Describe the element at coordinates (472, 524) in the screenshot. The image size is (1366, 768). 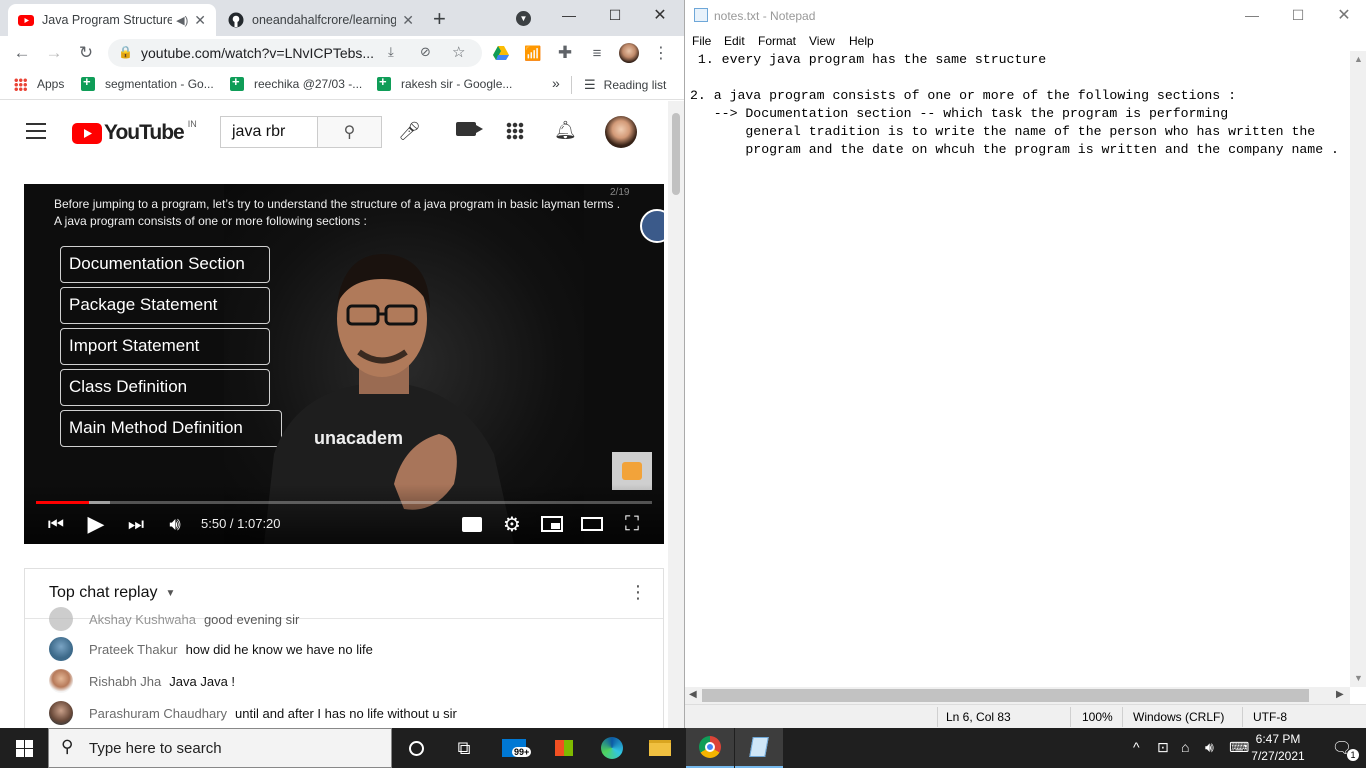
I see `subtitles-icon` at that location.